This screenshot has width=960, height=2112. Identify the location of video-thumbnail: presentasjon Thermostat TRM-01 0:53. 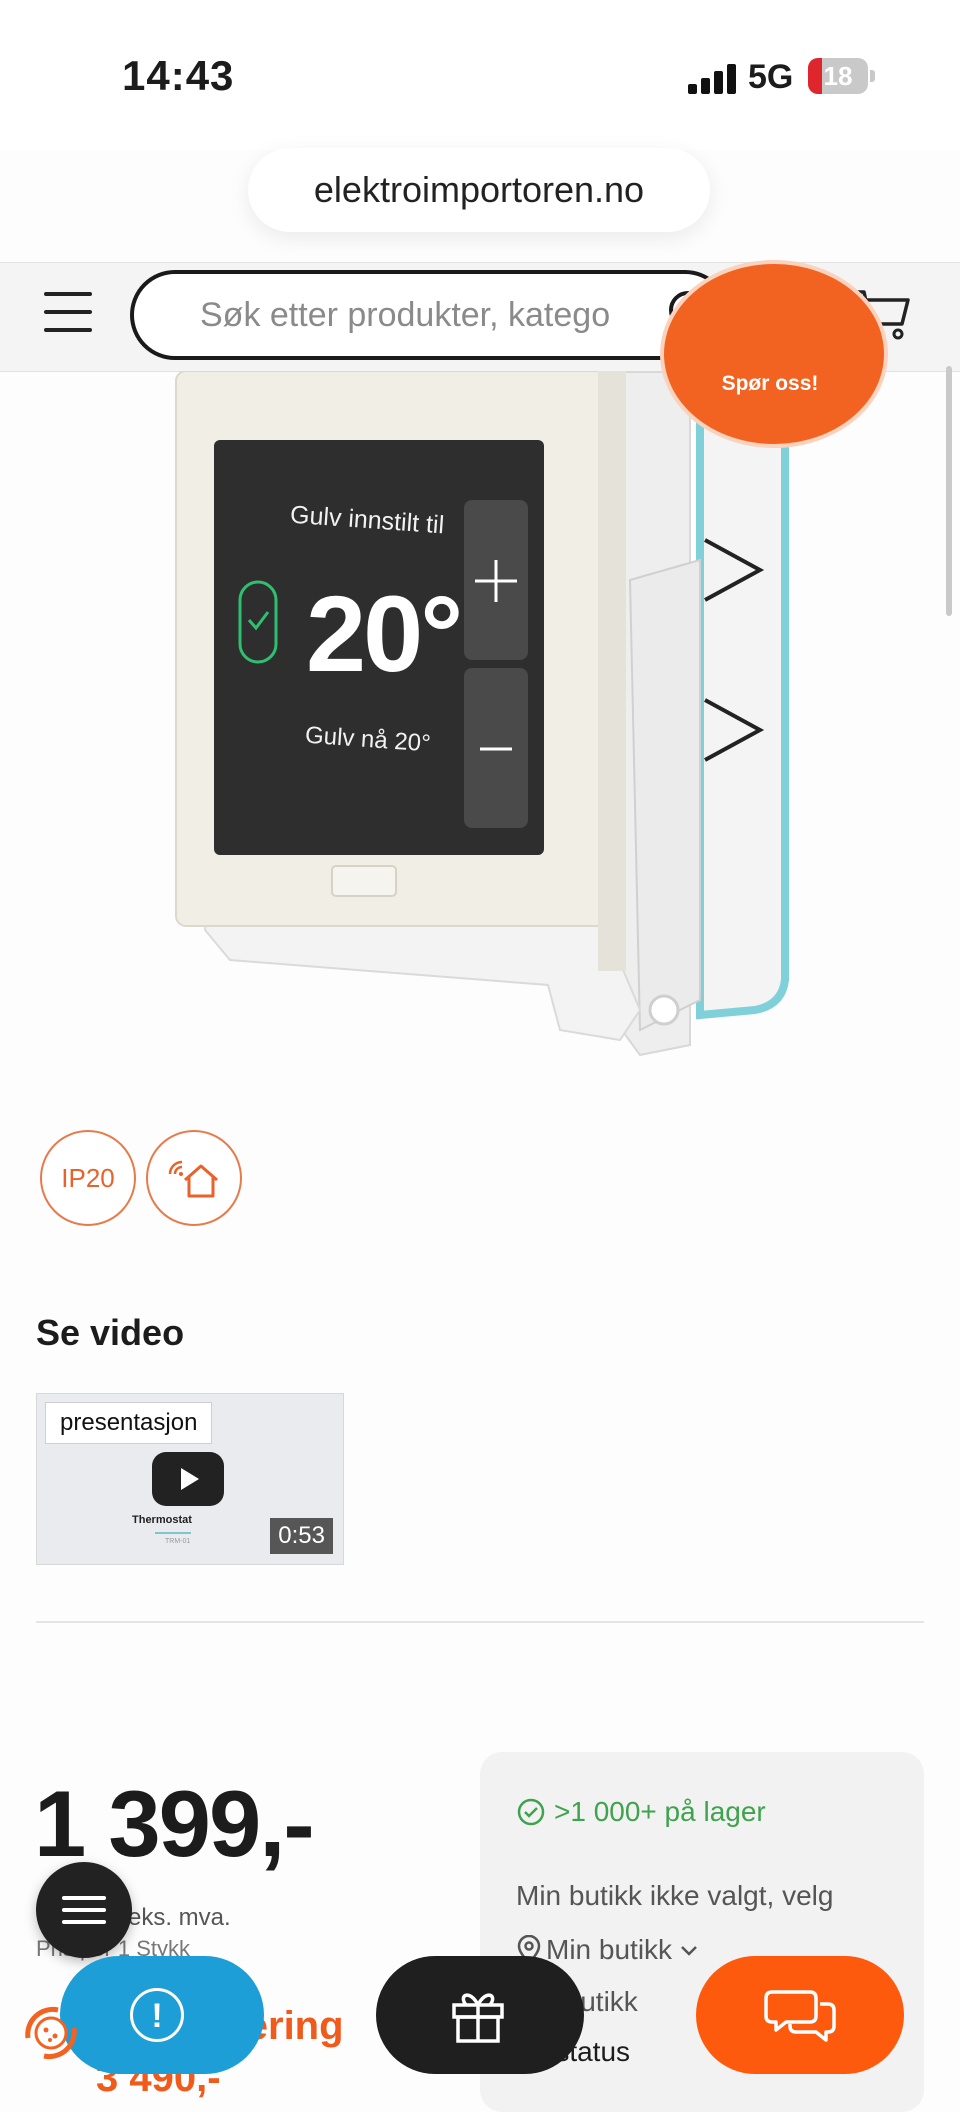
(190, 1479).